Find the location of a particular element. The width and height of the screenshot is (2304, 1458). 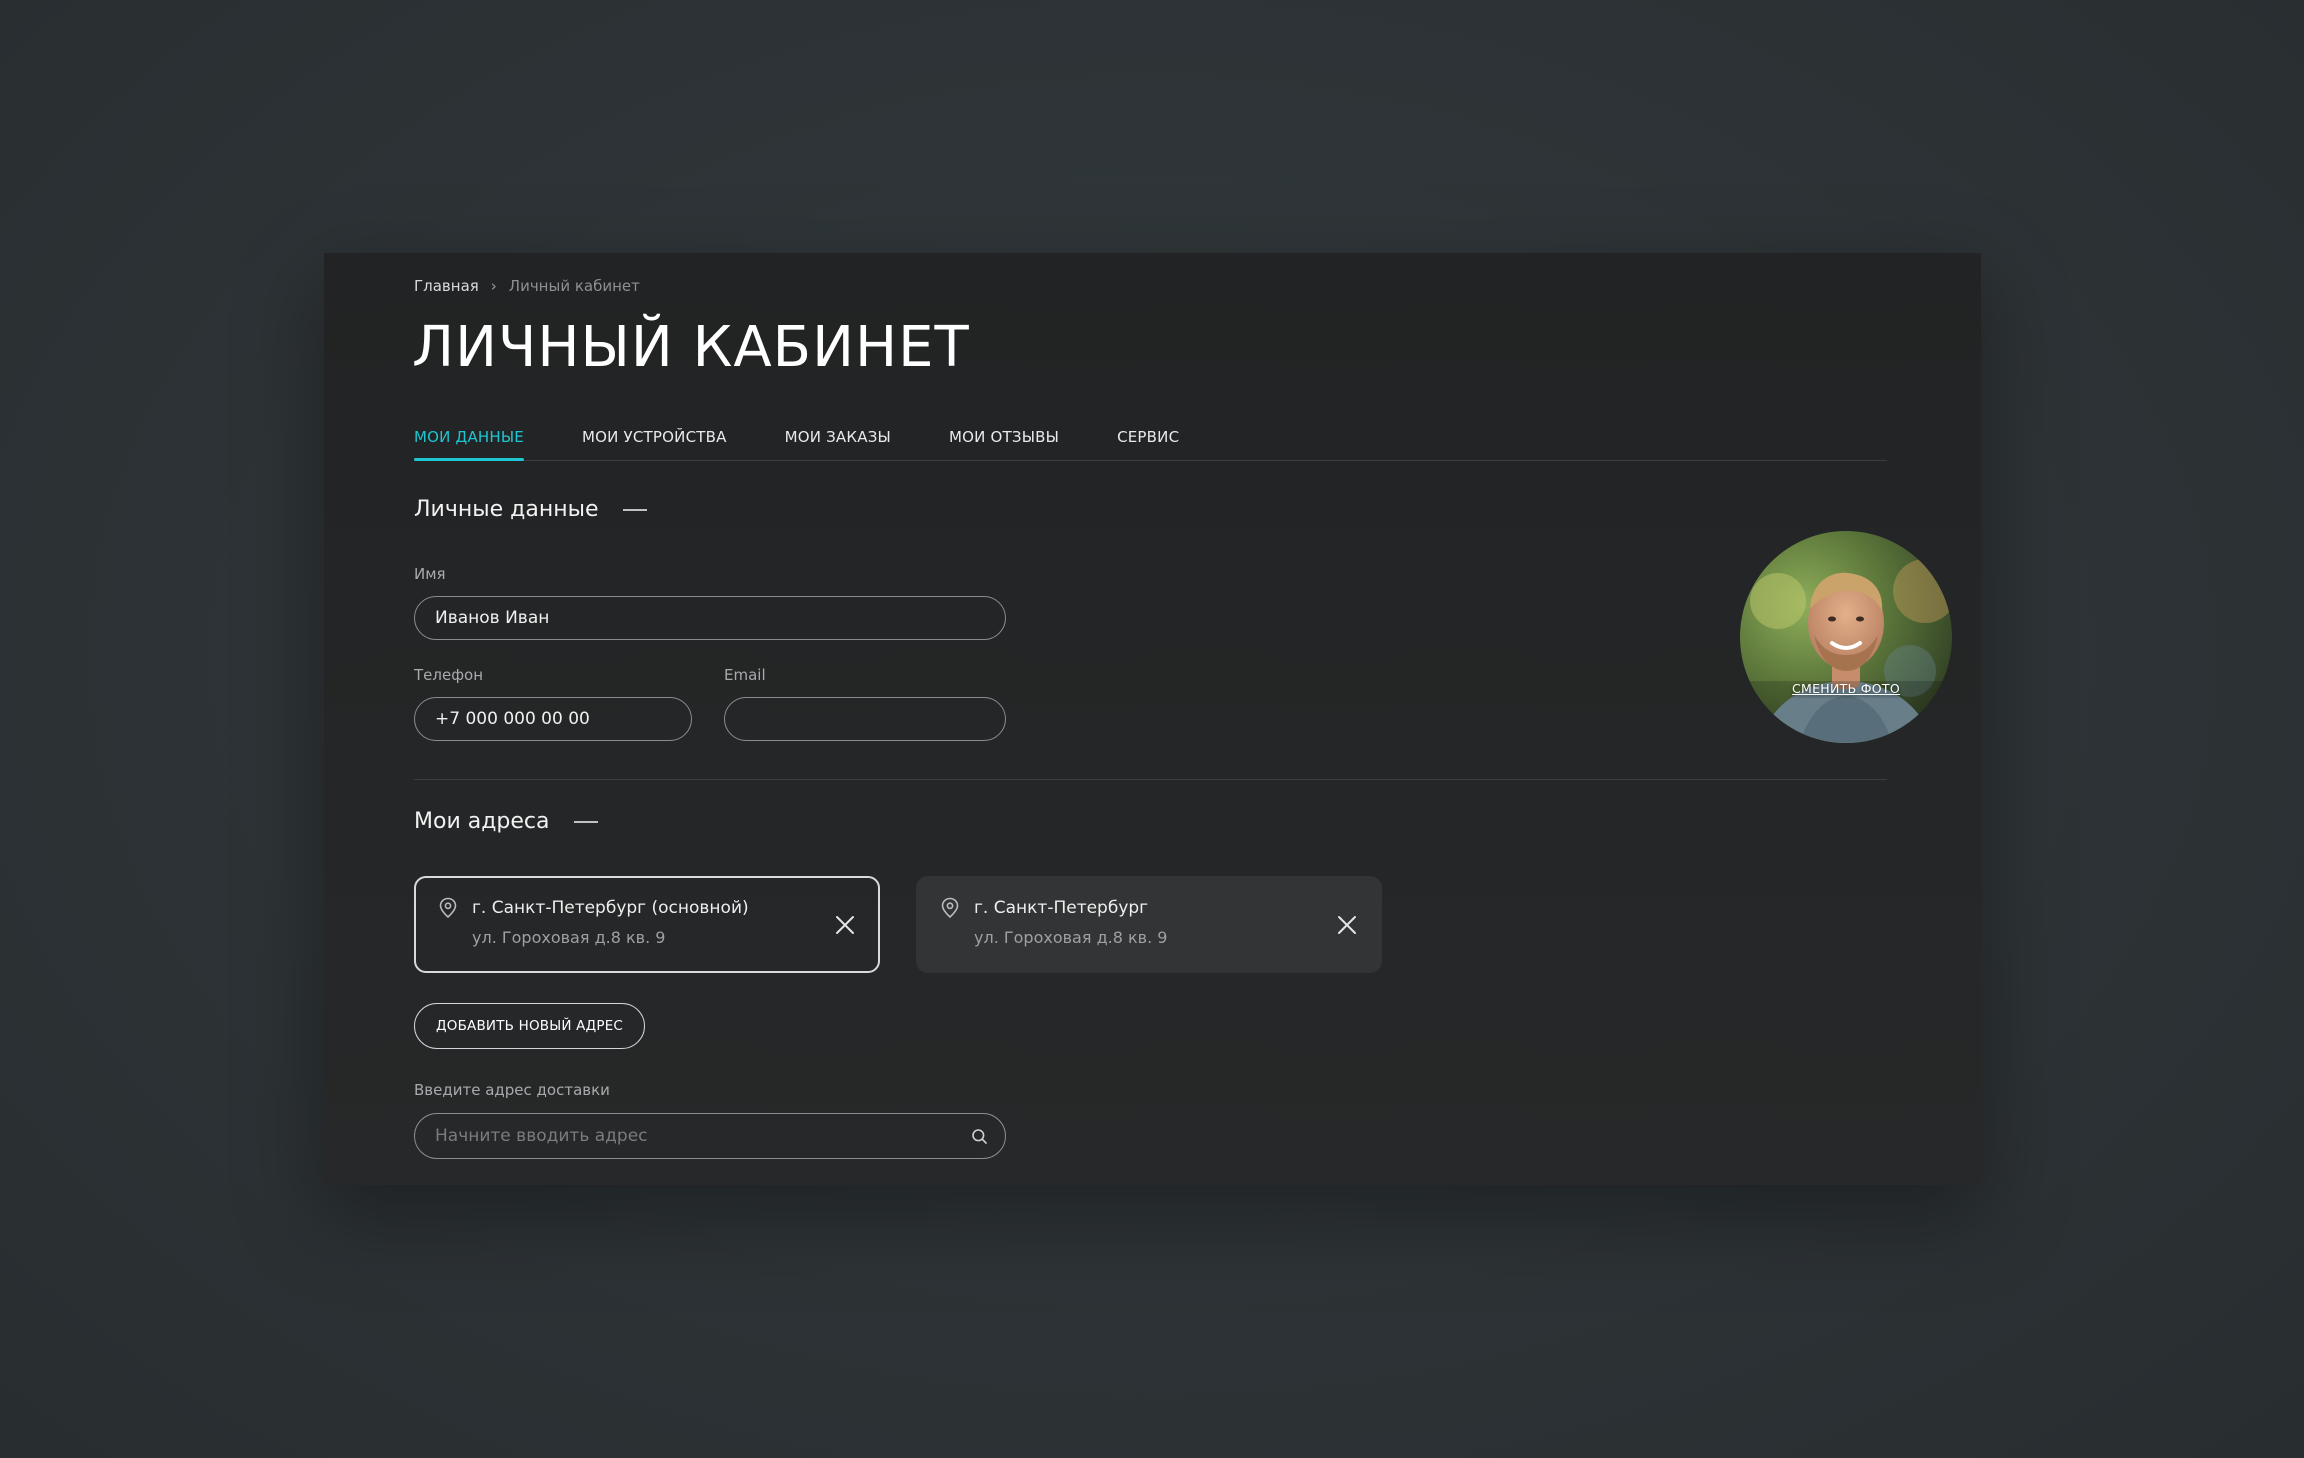

change-photo-link: СМЕНИТЬ ФОТО is located at coordinates (1846, 688).